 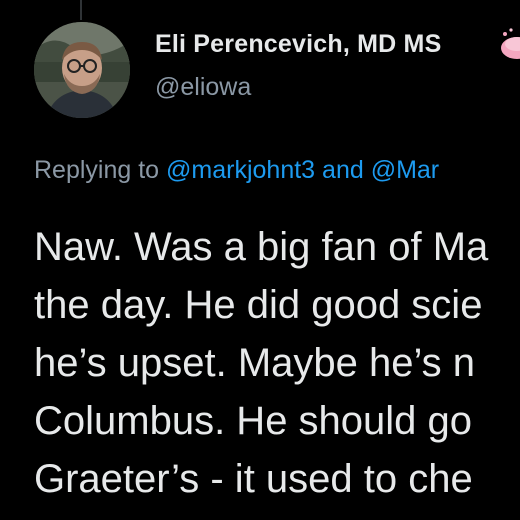 What do you see at coordinates (240, 170) in the screenshot?
I see `mention-link-1: @markjohnt3` at bounding box center [240, 170].